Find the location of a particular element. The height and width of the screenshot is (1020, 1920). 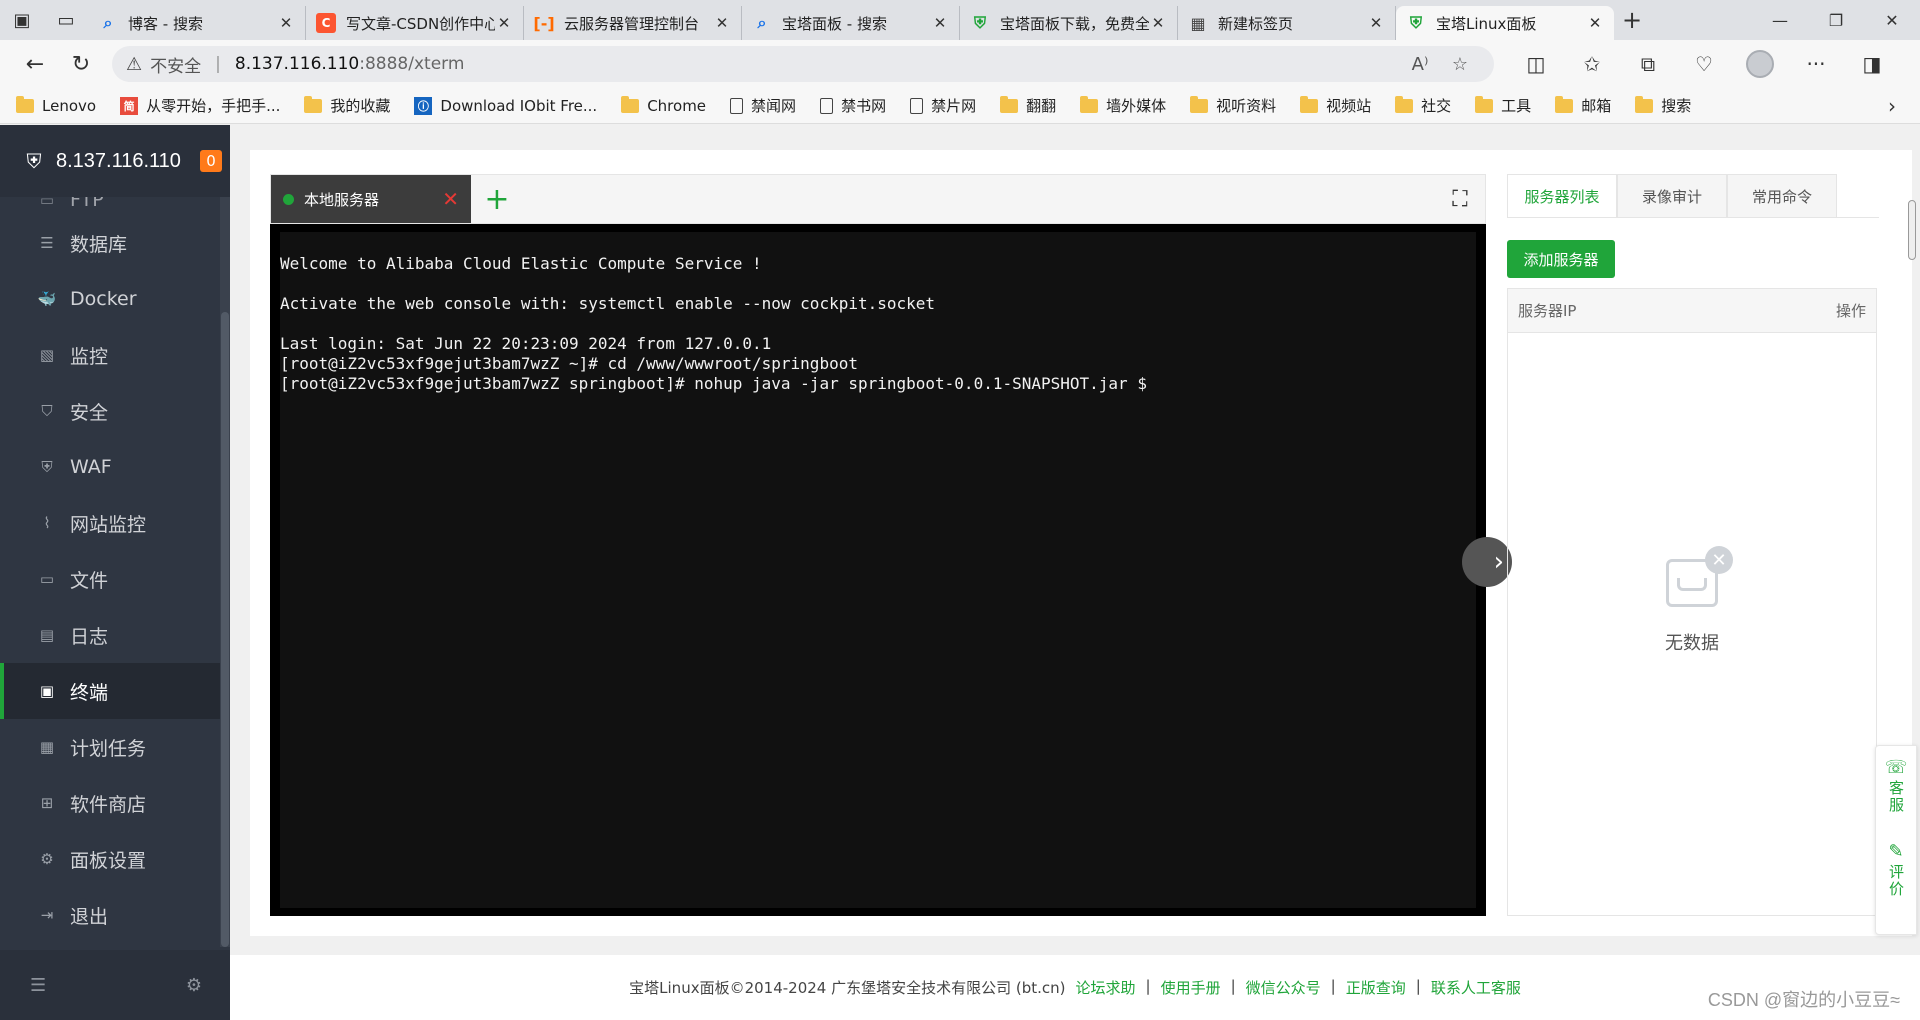

browser-tab: ⛨ 宝塔Linux面板 ✕ is located at coordinates (1505, 23).